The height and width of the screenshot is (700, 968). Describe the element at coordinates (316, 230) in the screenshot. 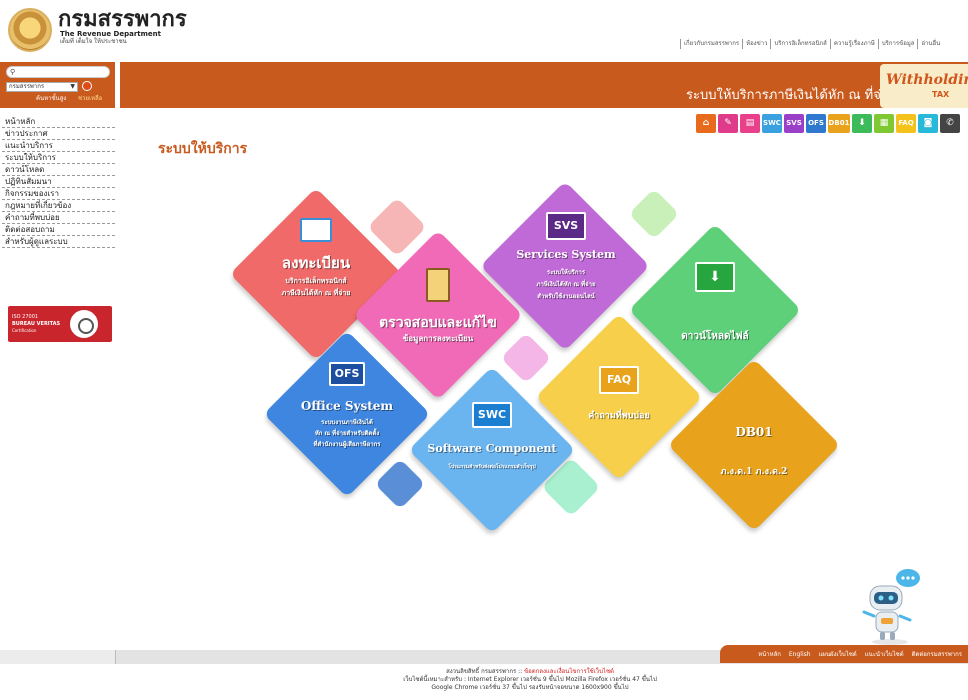

I see `id-card-icon` at that location.